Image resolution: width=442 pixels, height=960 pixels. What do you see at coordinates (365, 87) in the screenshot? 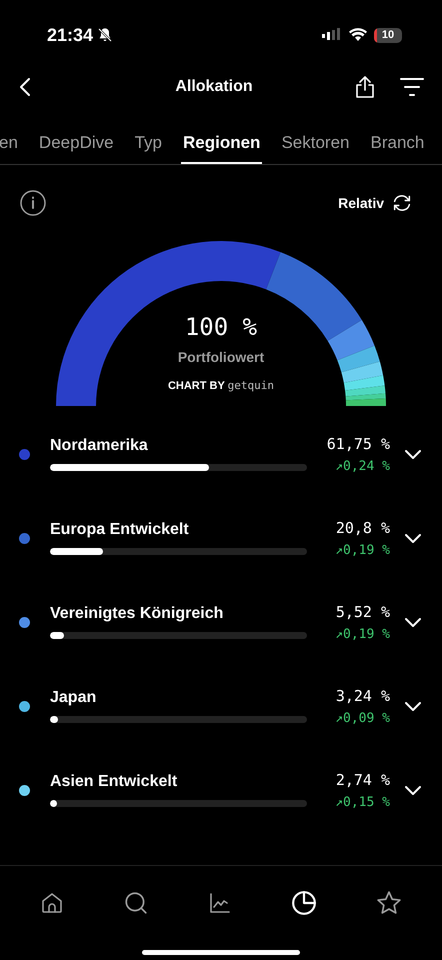
I see `share-button` at bounding box center [365, 87].